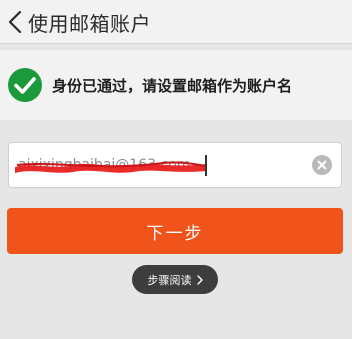 This screenshot has height=339, width=352. I want to click on text-cursor, so click(206, 165).